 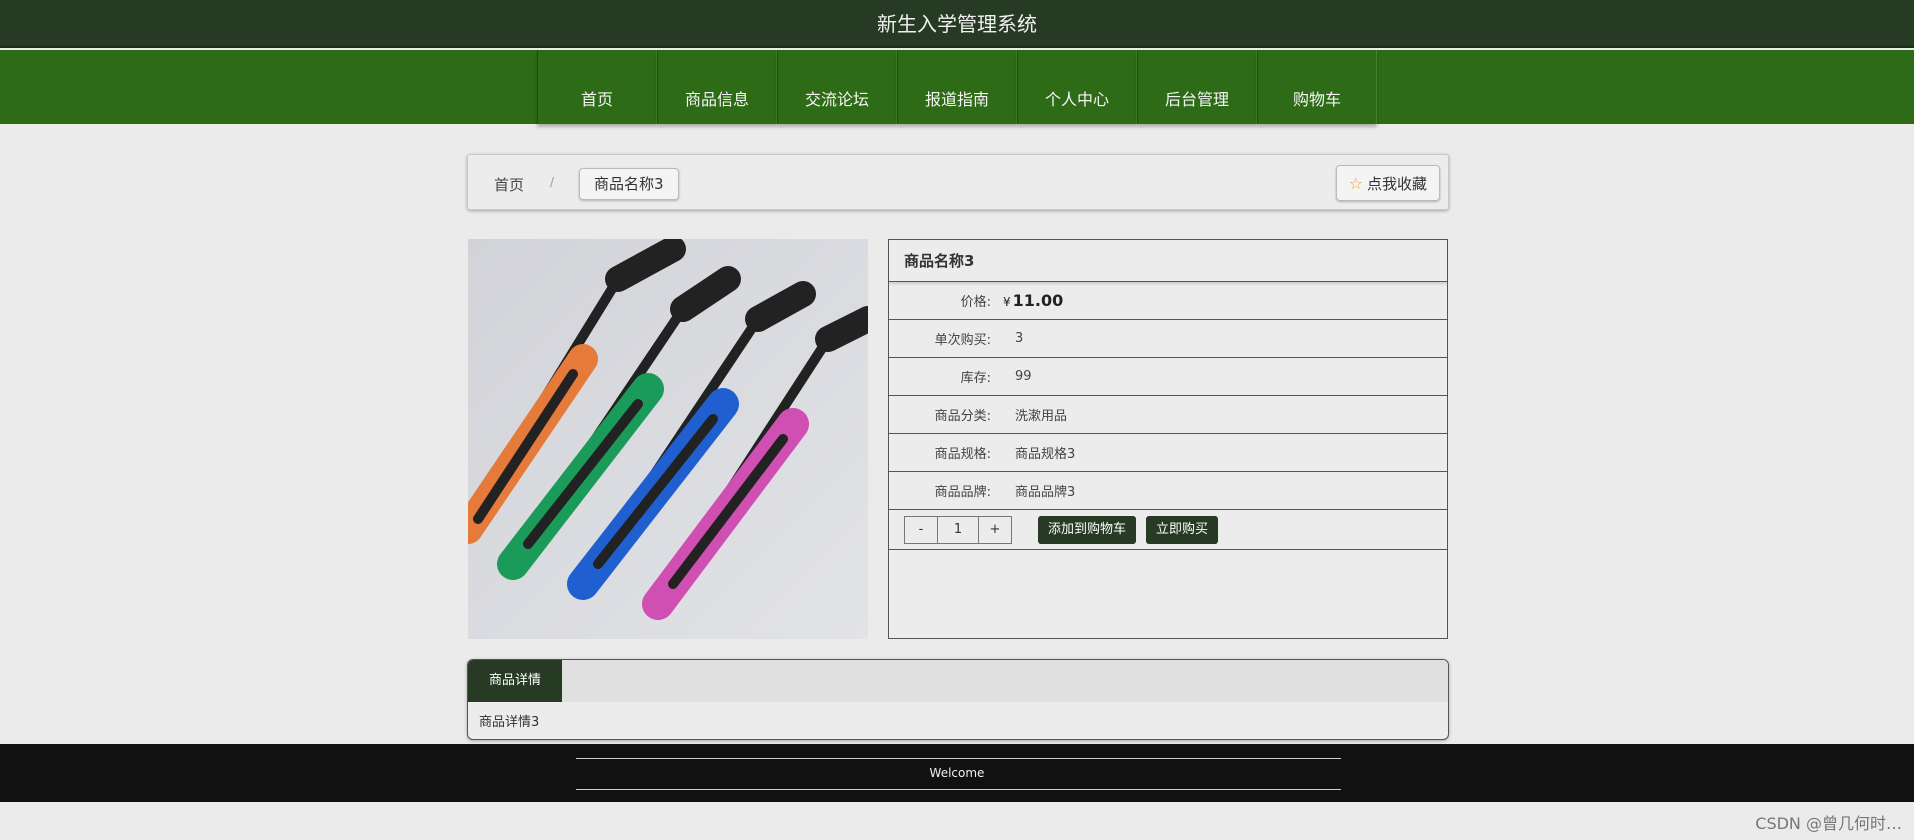 What do you see at coordinates (975, 378) in the screenshot?
I see `row-label: 库存:` at bounding box center [975, 378].